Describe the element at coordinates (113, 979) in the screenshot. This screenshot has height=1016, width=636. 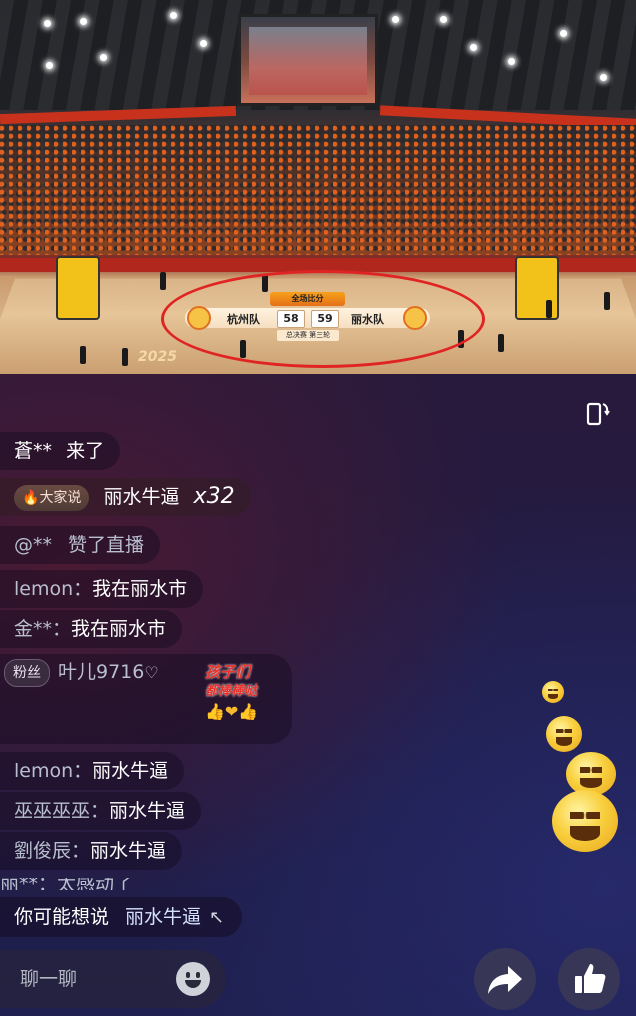
I see `chat-input: 聊一聊` at that location.